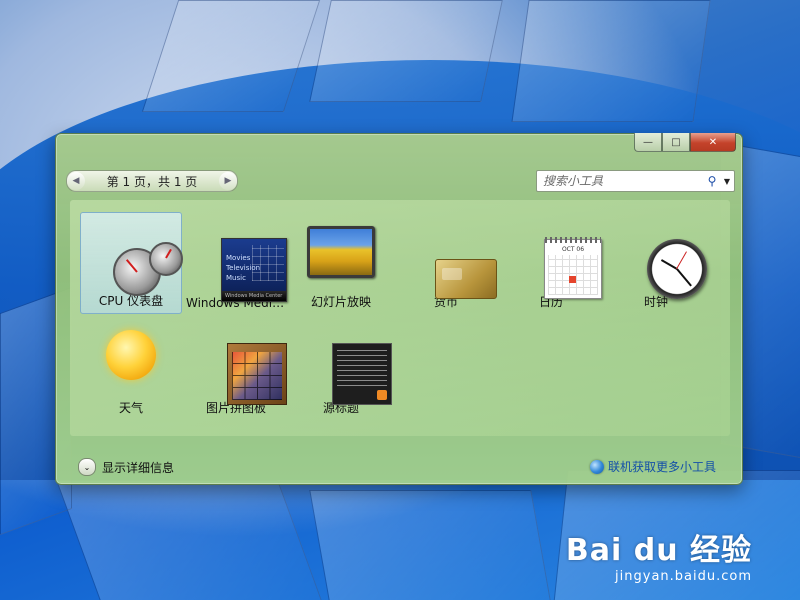 The image size is (800, 600). What do you see at coordinates (243, 268) in the screenshot?
I see `thumb-line-television: Television` at bounding box center [243, 268].